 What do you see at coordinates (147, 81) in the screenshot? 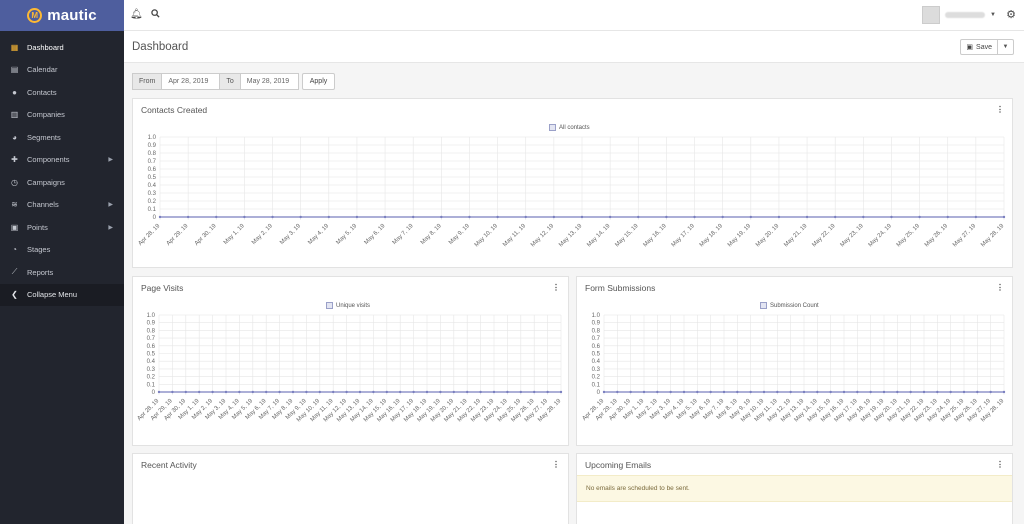
I see `from-label: From` at bounding box center [147, 81].